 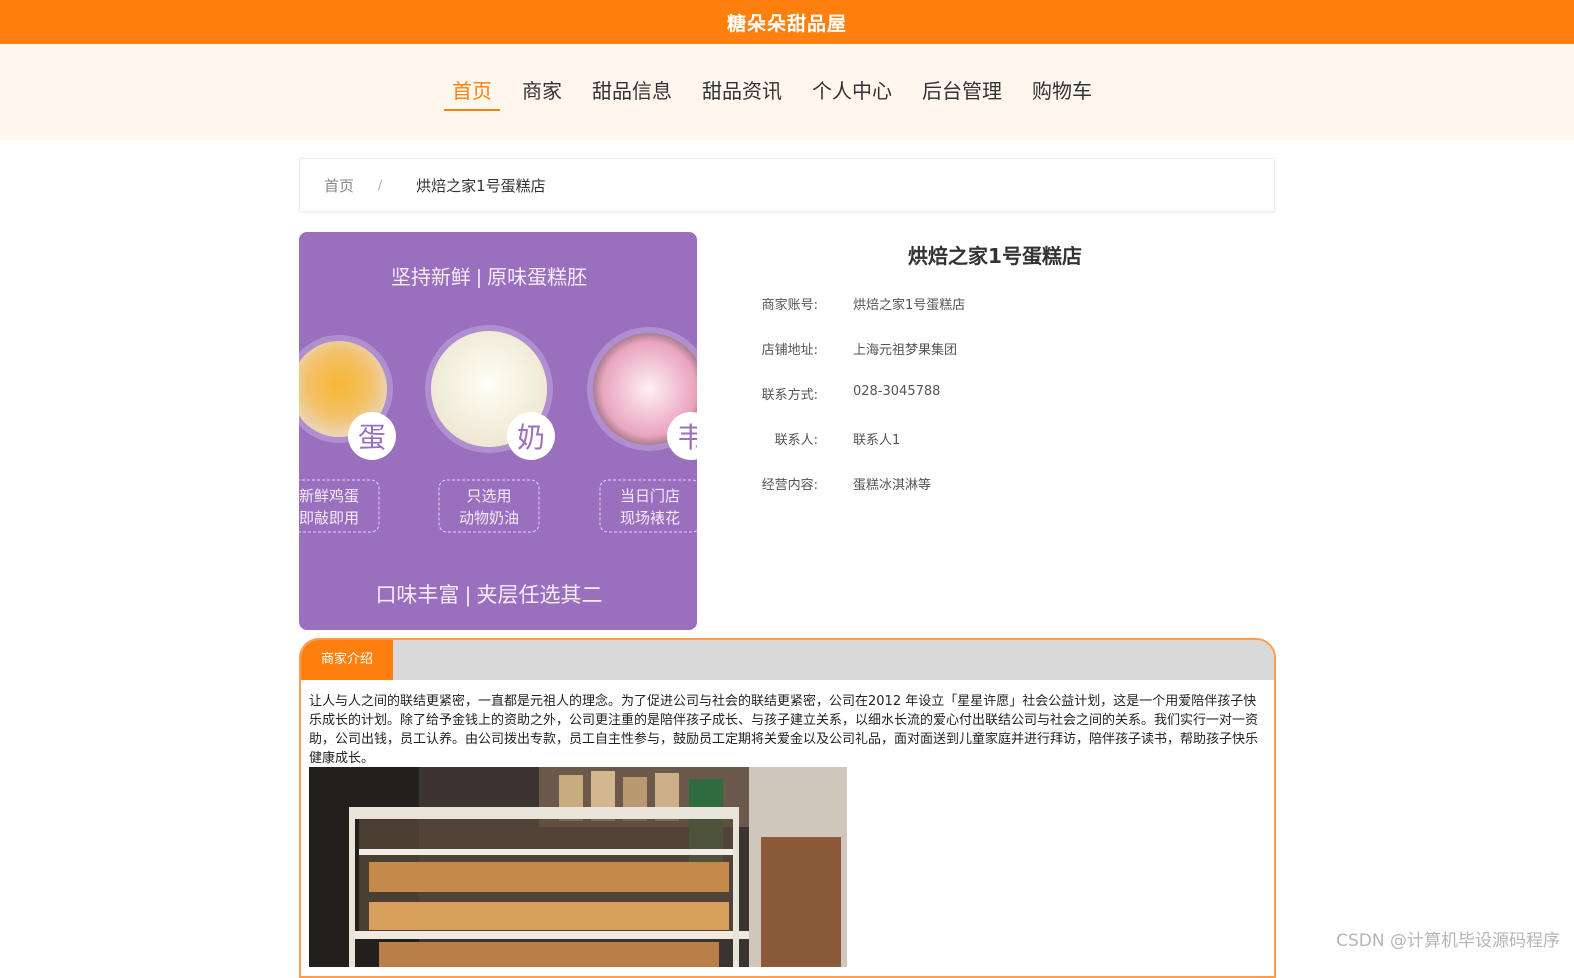 What do you see at coordinates (995, 256) in the screenshot?
I see `store-name-heading: 烘焙之家1号蛋糕店` at bounding box center [995, 256].